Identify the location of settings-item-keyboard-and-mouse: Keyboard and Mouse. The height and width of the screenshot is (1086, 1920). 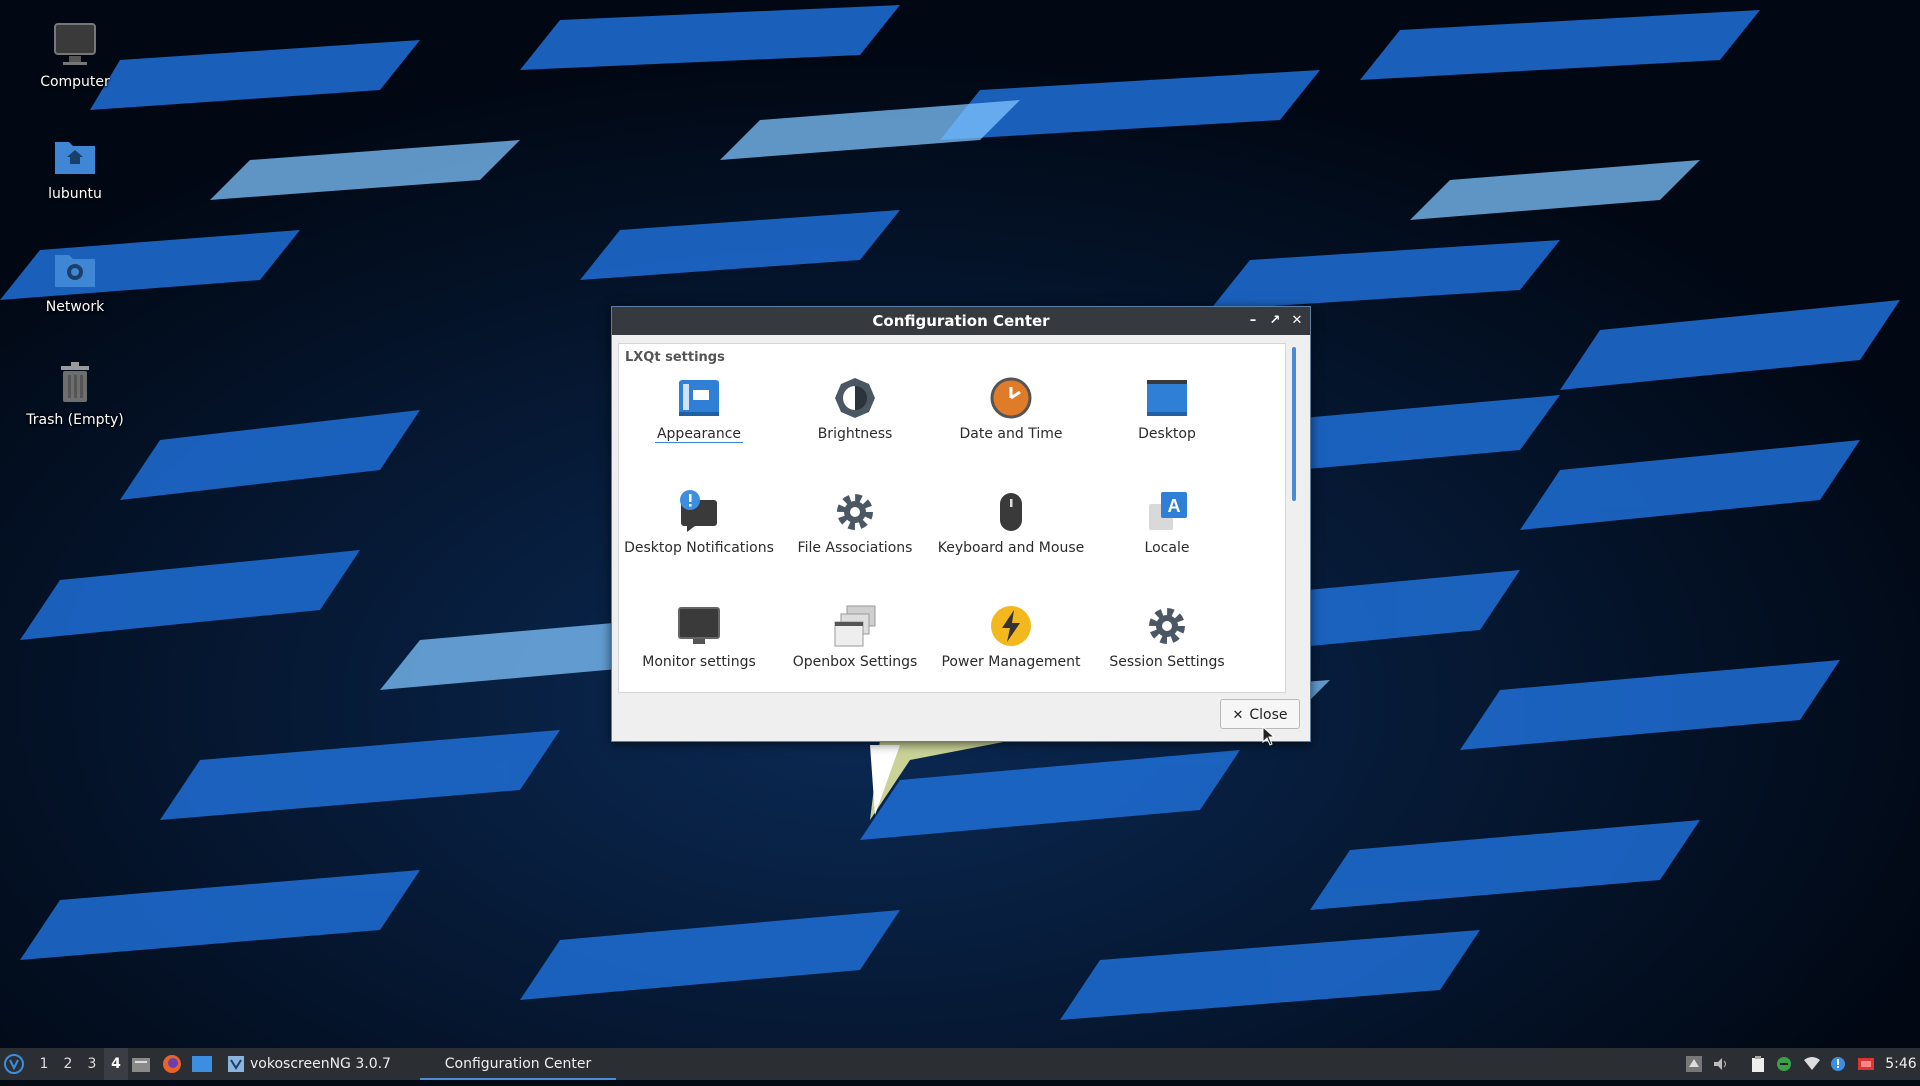
(1011, 547).